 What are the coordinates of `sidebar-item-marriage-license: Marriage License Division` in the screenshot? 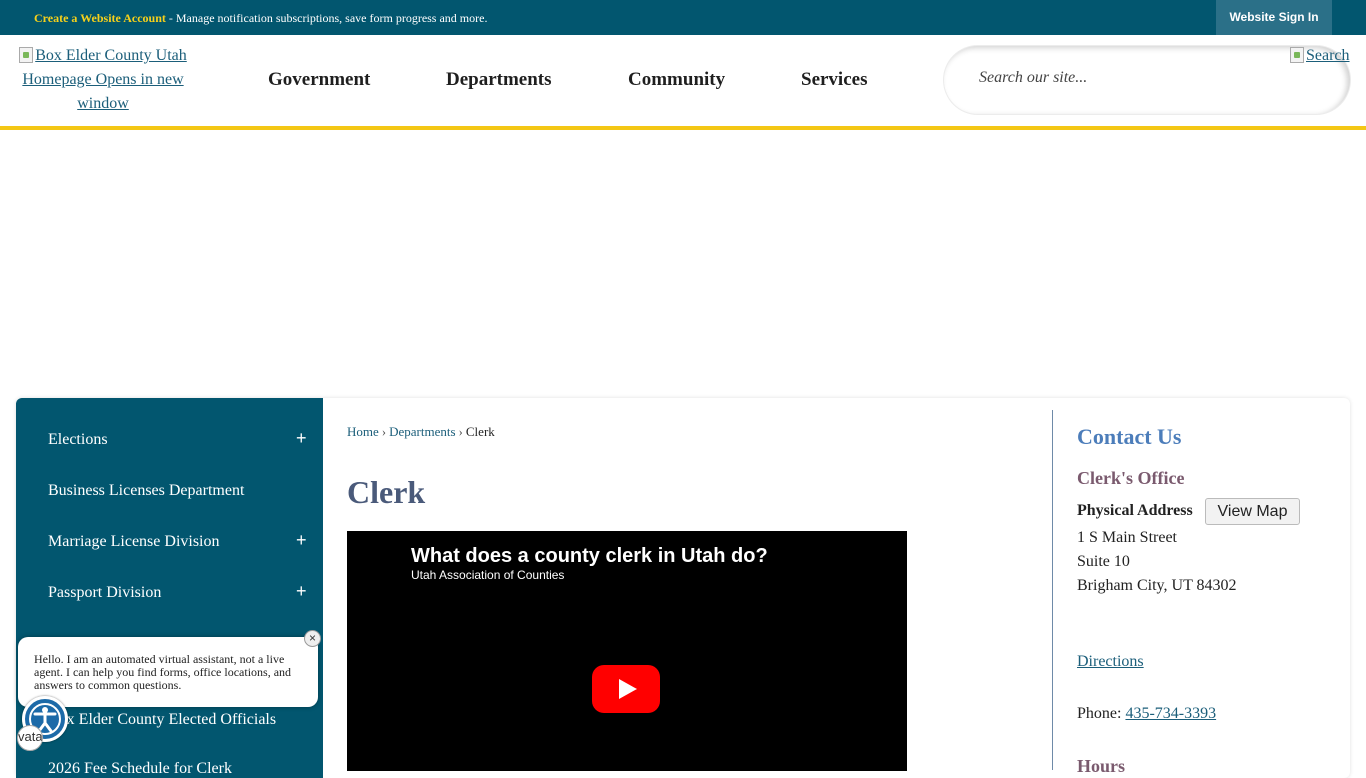 It's located at (134, 542).